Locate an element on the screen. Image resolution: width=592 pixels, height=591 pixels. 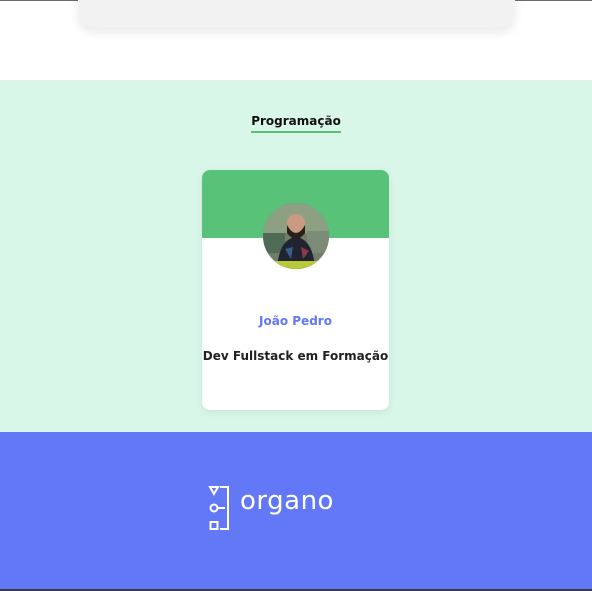
team-title: Programação is located at coordinates (296, 123).